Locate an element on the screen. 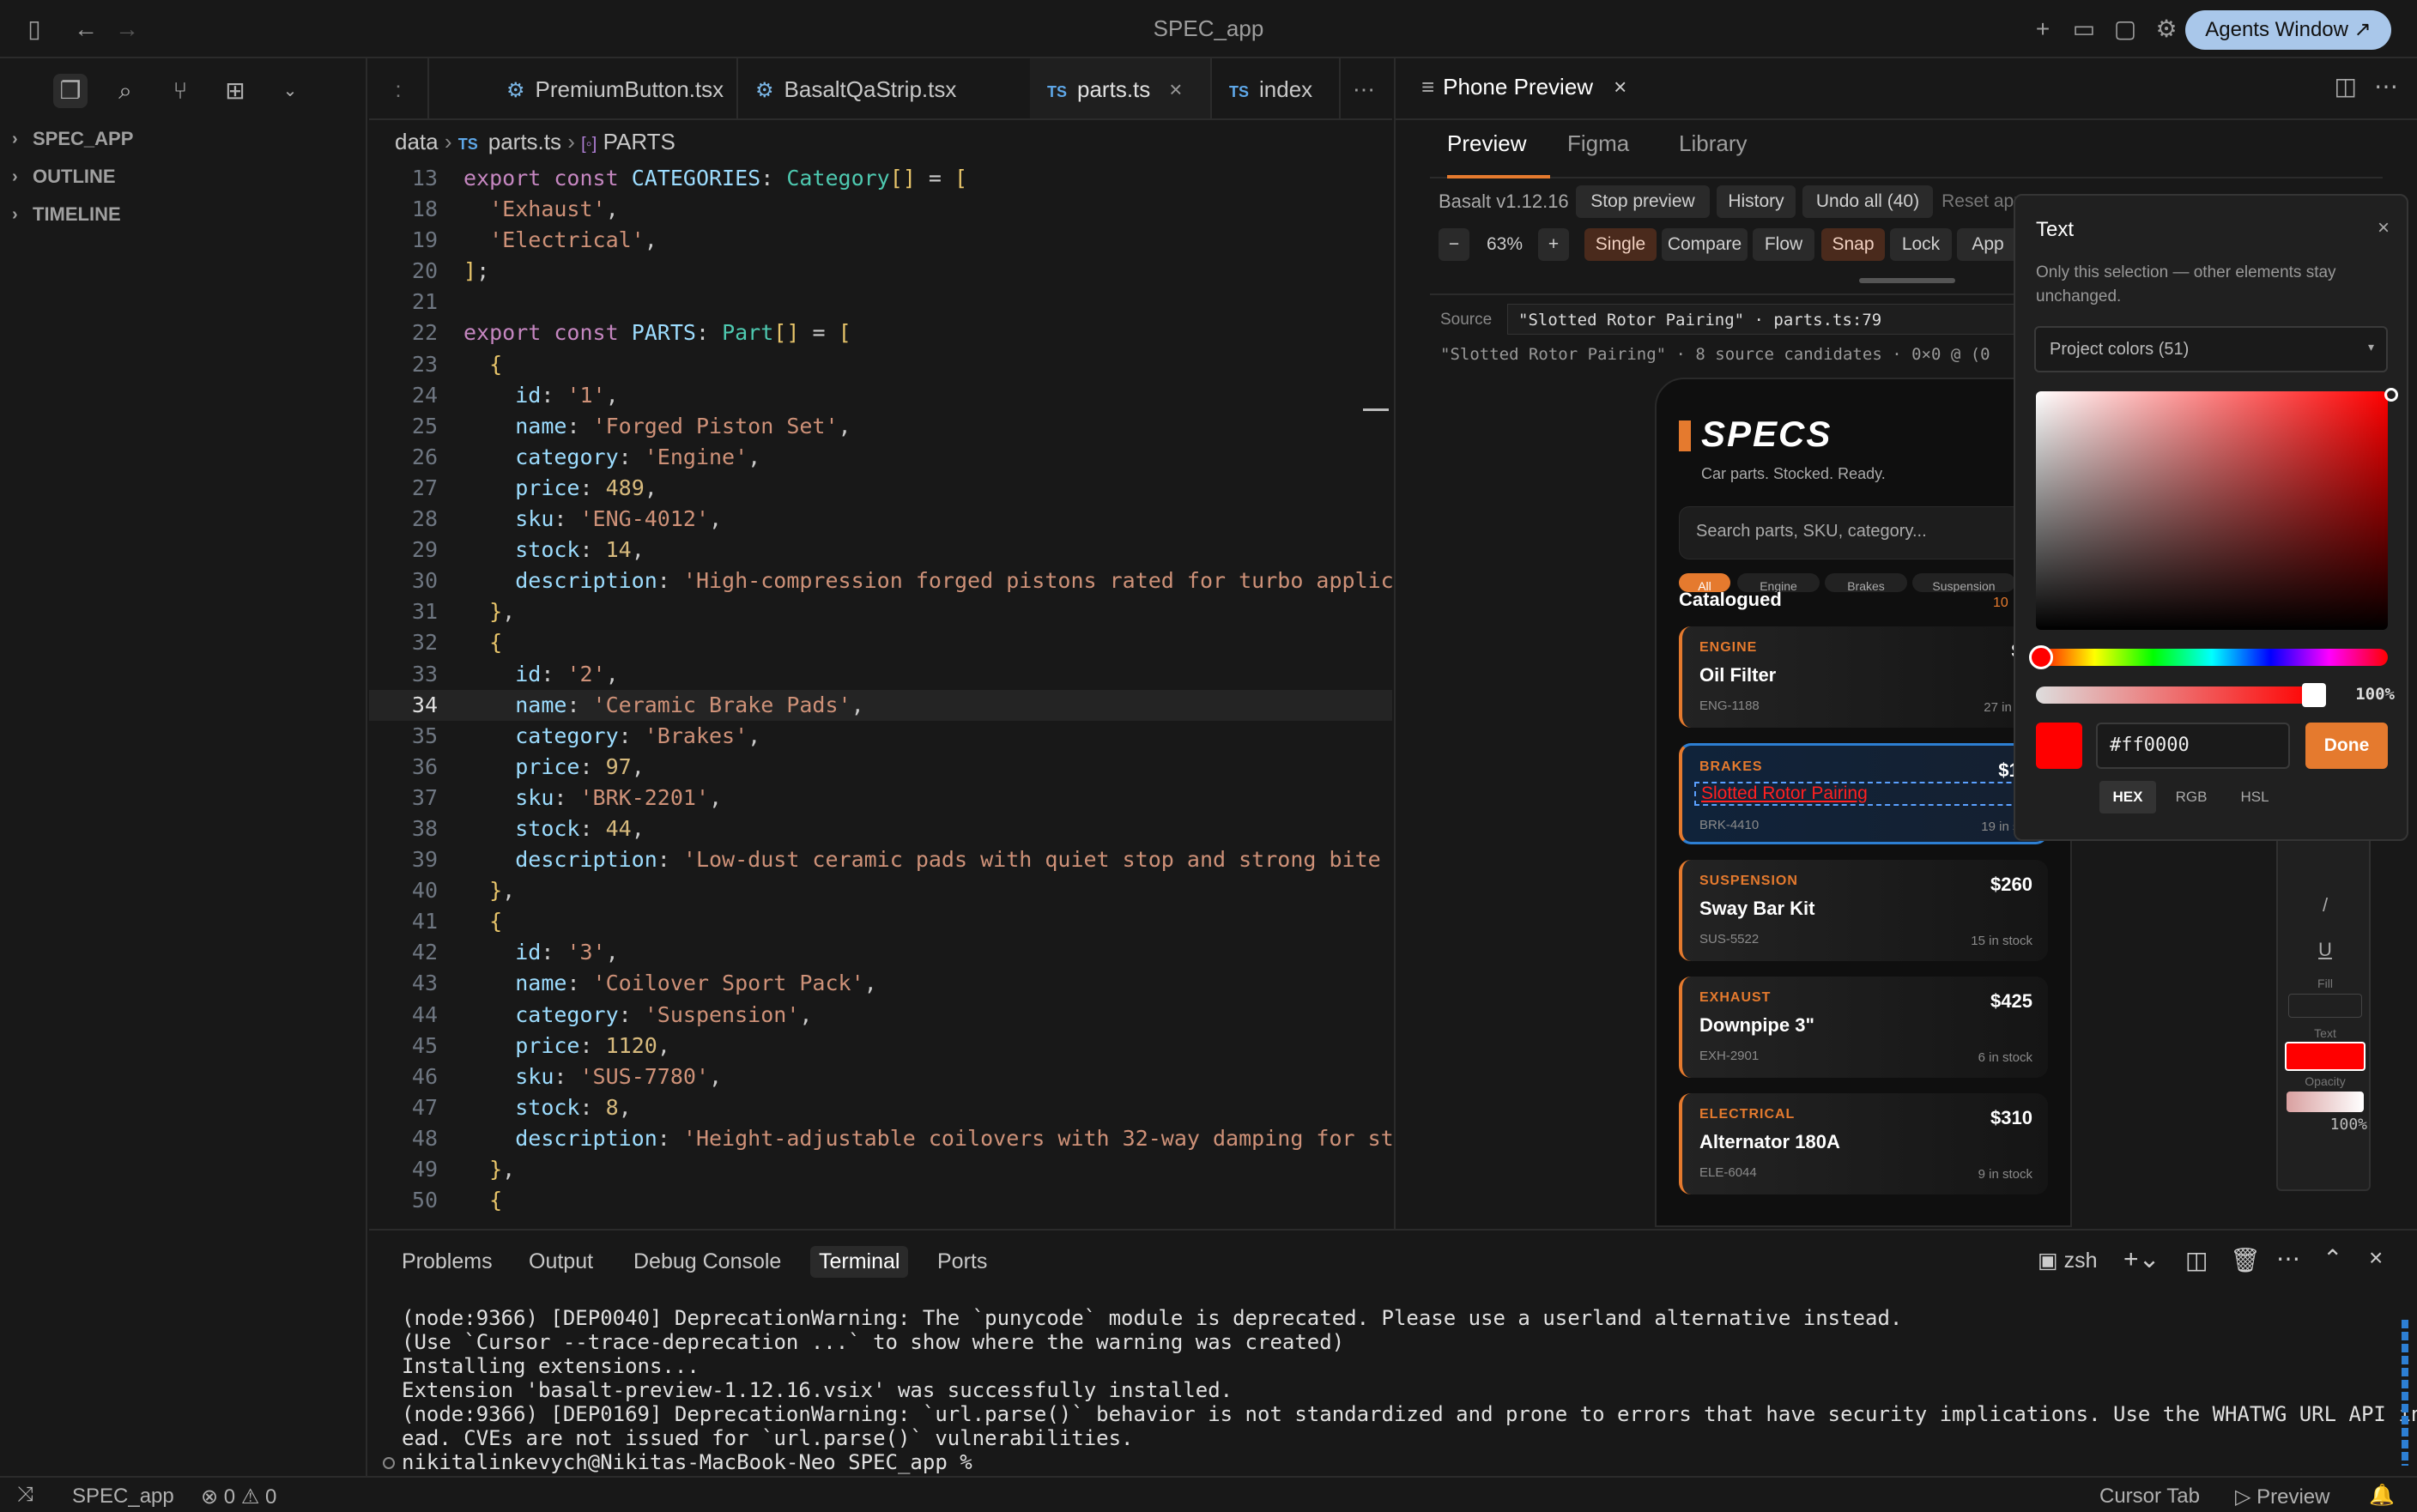 This screenshot has width=2417, height=1512. history-button: History is located at coordinates (1756, 201).